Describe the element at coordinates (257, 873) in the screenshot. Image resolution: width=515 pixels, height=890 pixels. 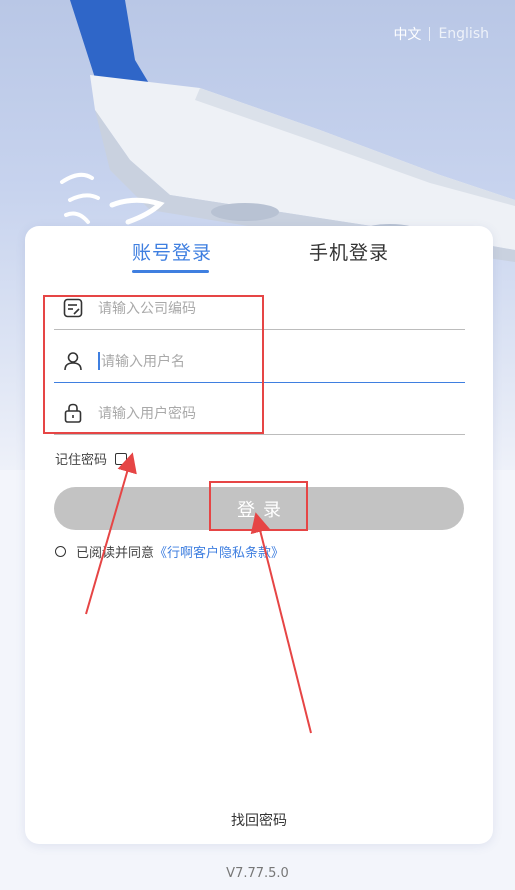
I see `app-version: V7.77.5.0` at that location.